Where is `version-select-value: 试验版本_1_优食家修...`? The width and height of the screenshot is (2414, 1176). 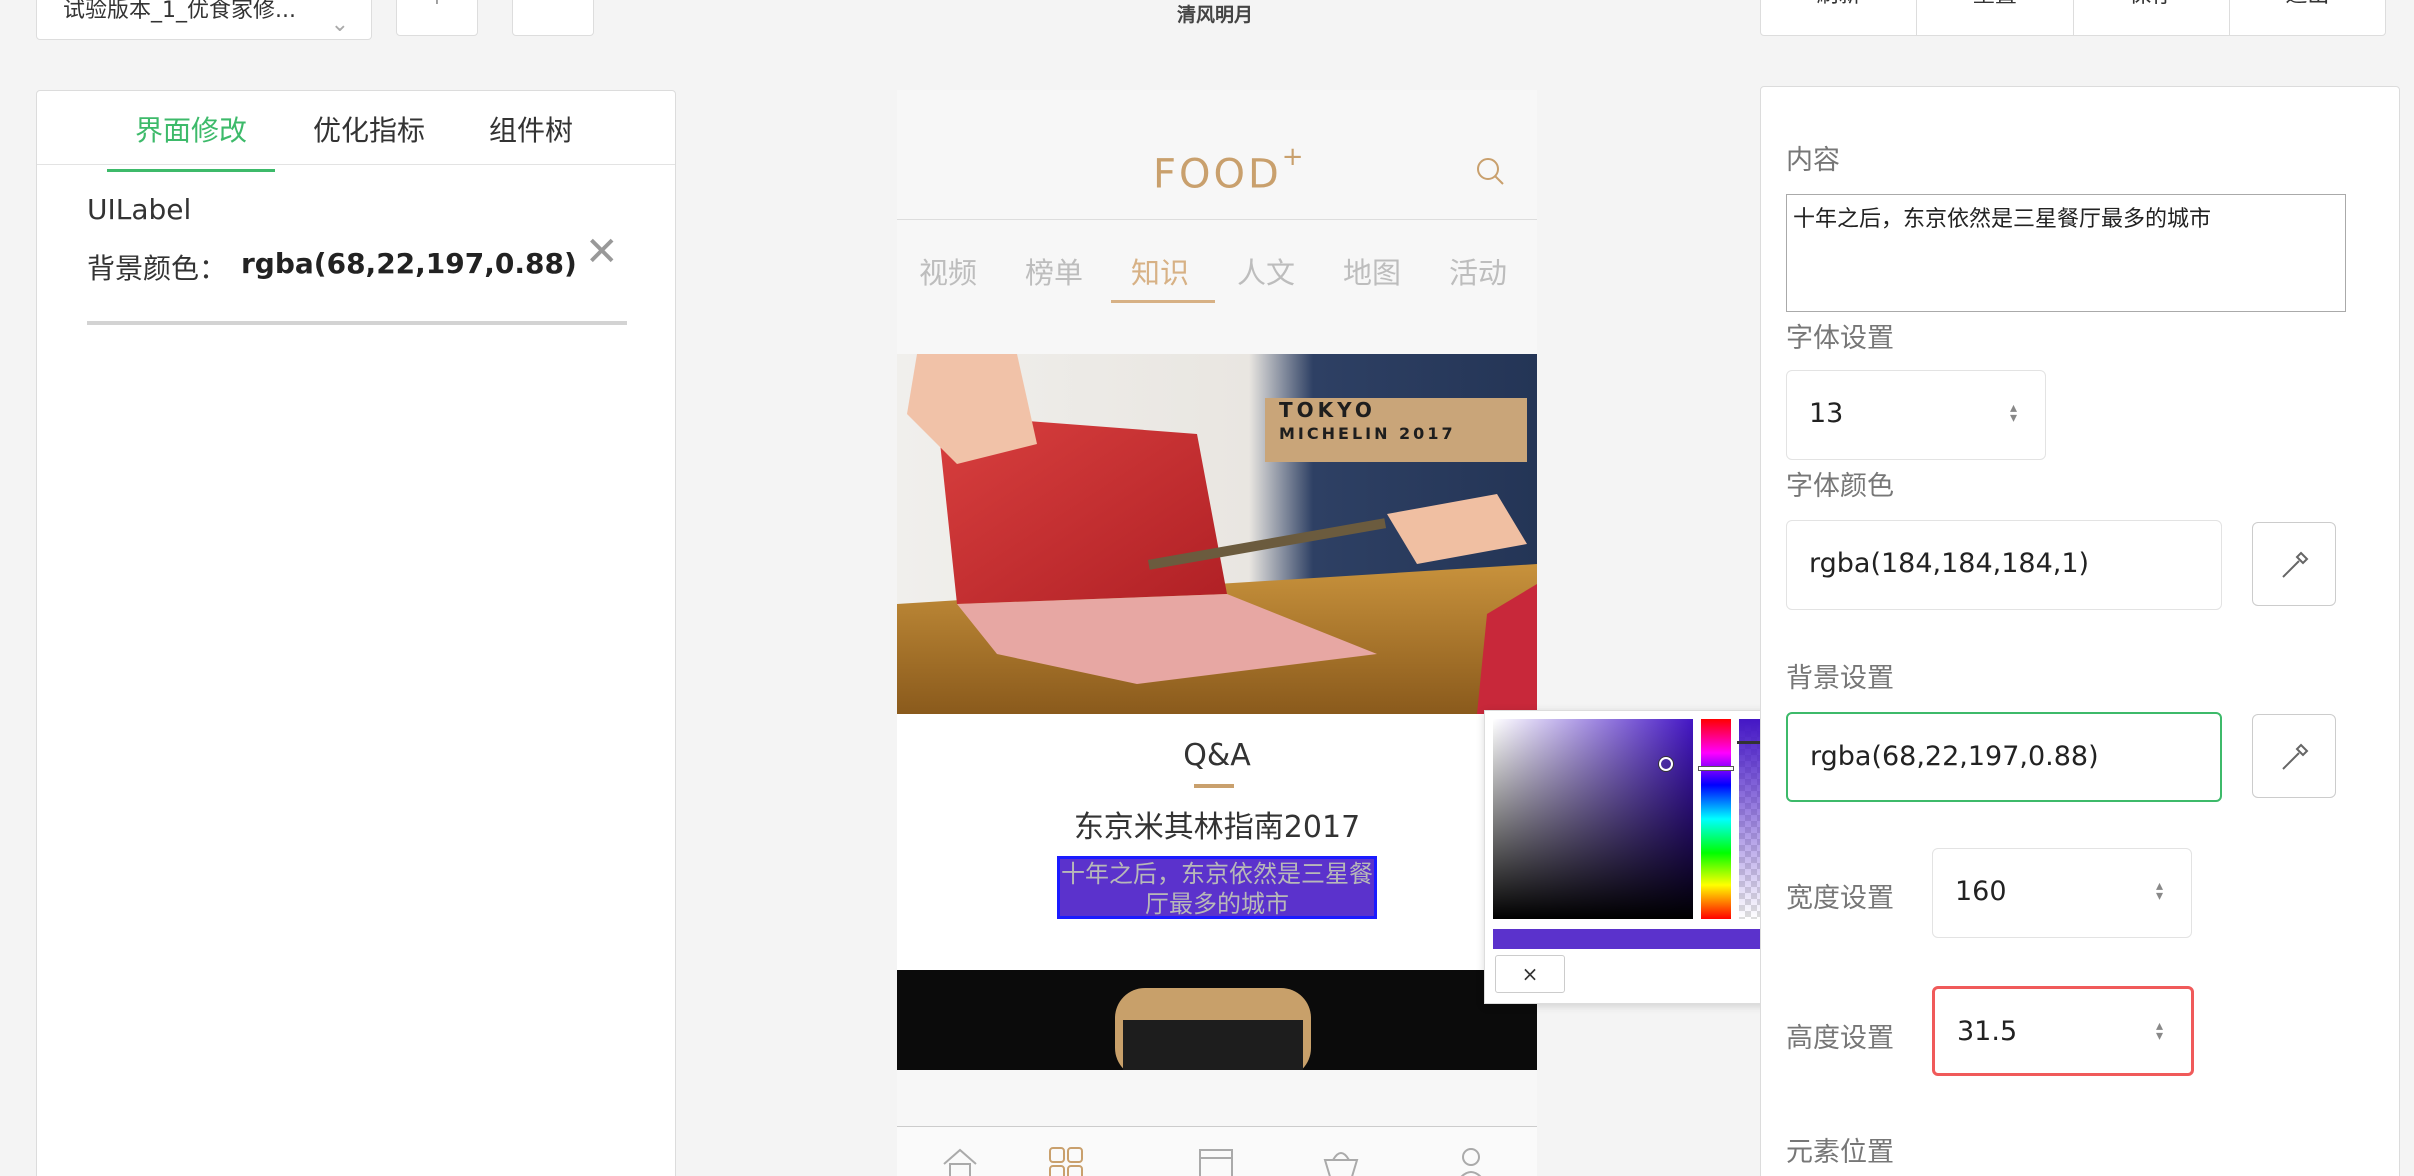
version-select-value: 试验版本_1_优食家修... is located at coordinates (179, 11).